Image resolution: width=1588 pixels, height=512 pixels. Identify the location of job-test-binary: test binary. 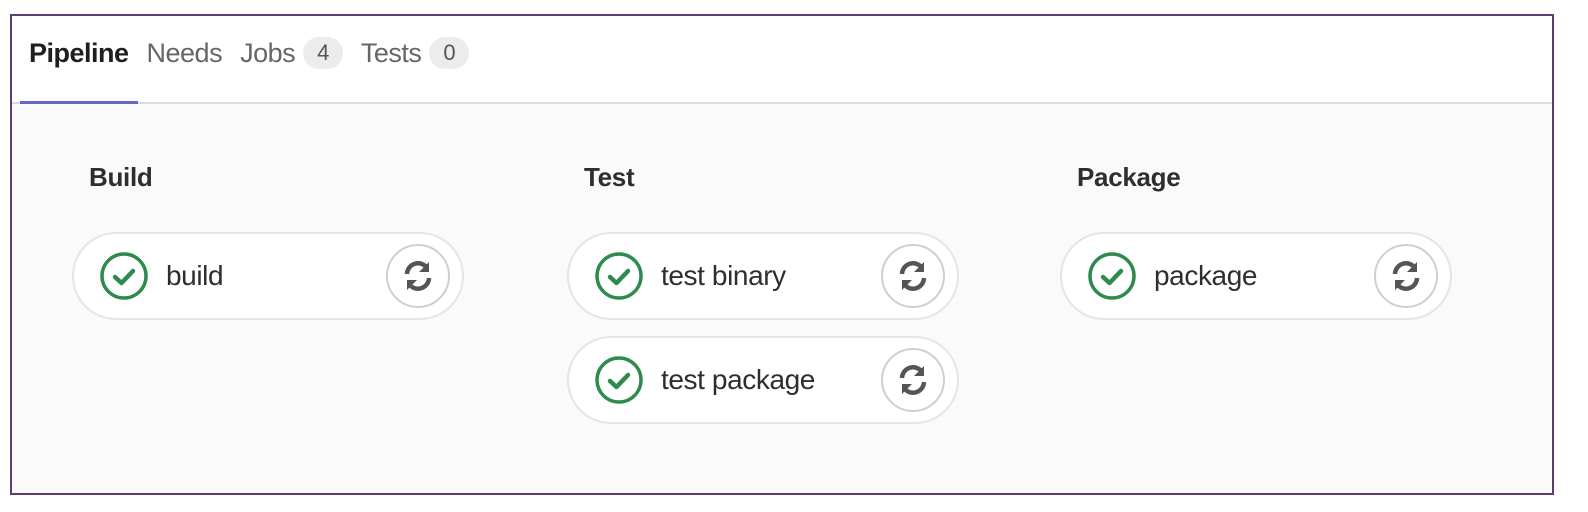
(763, 276).